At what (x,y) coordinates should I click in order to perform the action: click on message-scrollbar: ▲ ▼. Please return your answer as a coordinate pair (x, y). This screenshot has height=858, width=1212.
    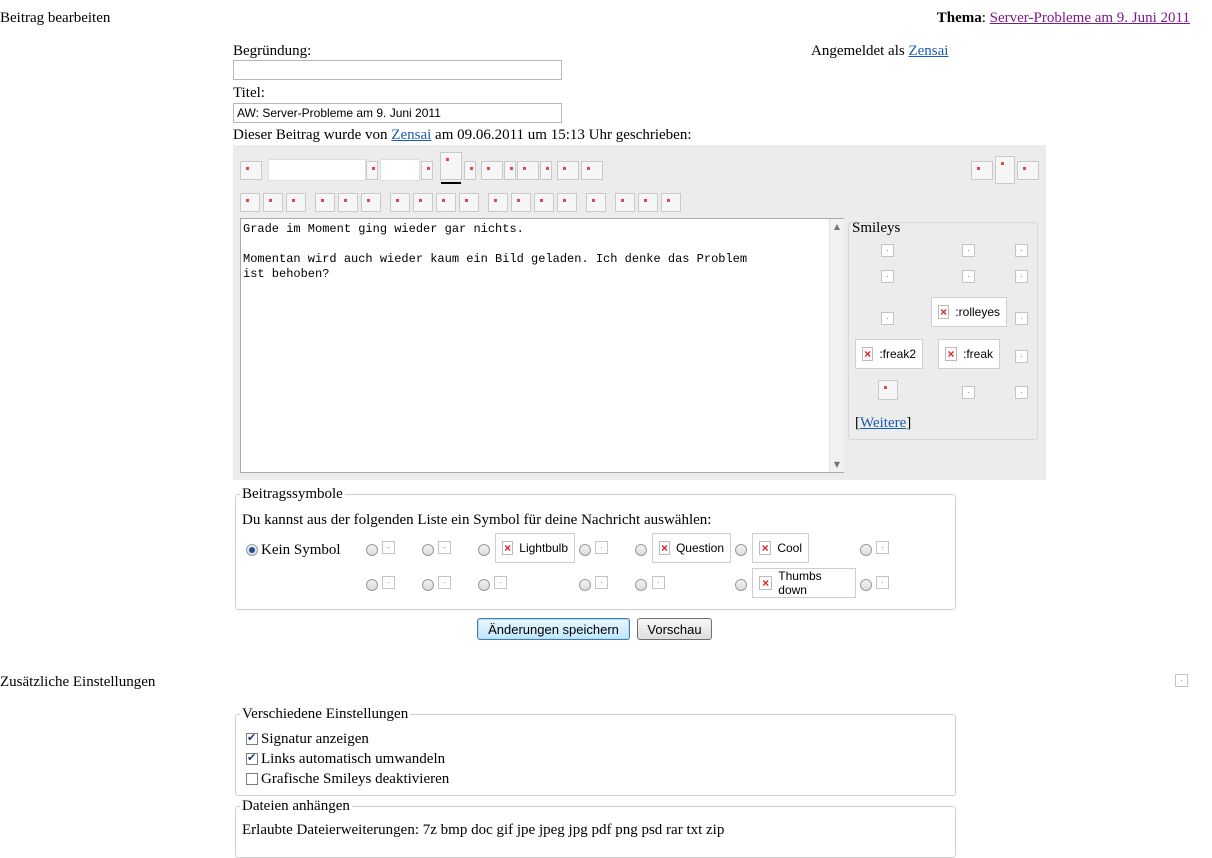
    Looking at the image, I should click on (836, 345).